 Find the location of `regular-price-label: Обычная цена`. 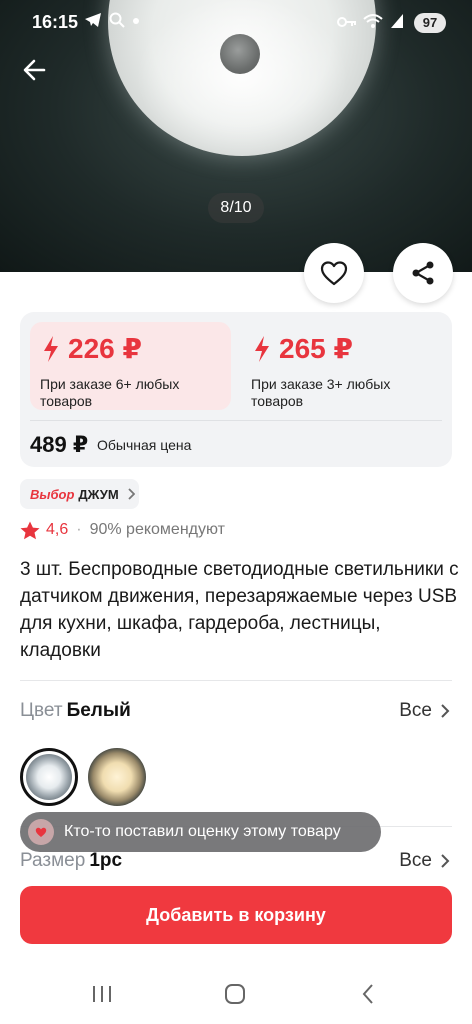

regular-price-label: Обычная цена is located at coordinates (144, 445).